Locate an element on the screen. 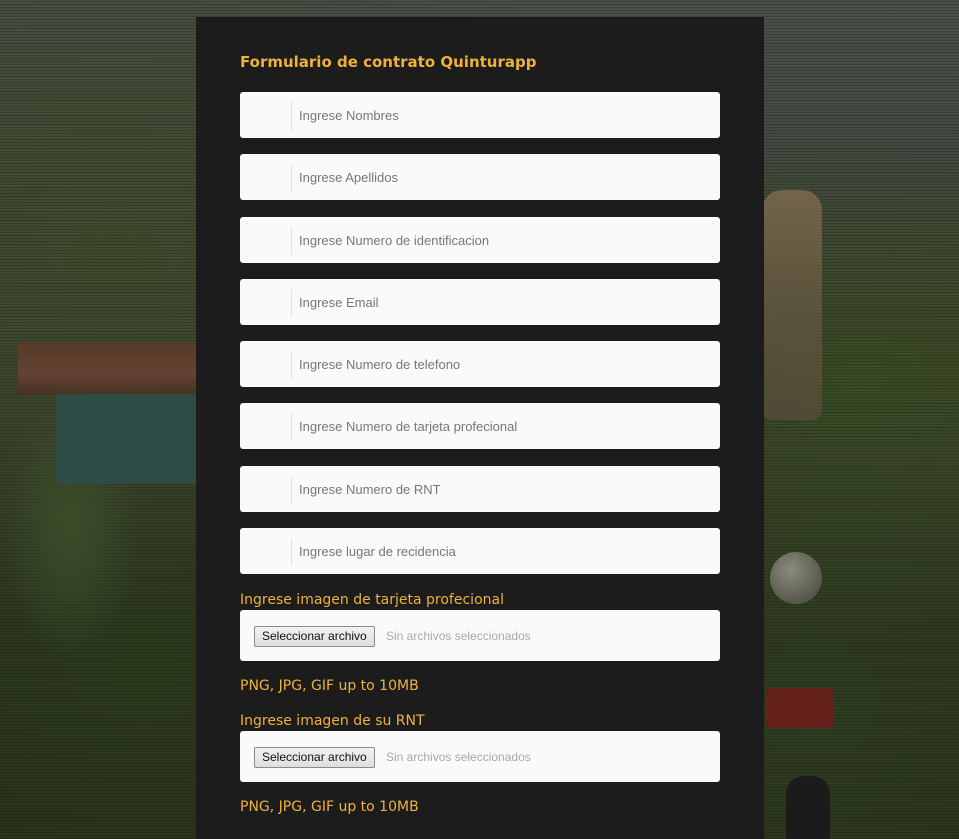 The image size is (959, 839). first-name-field is located at coordinates (480, 115).